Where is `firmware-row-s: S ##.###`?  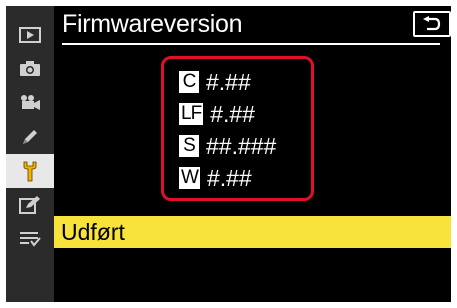 firmware-row-s: S ##.### is located at coordinates (227, 146).